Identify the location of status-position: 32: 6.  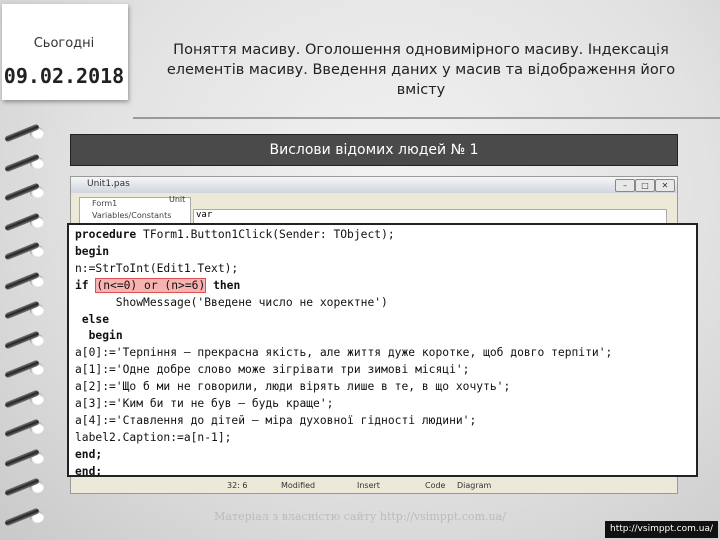
(237, 485).